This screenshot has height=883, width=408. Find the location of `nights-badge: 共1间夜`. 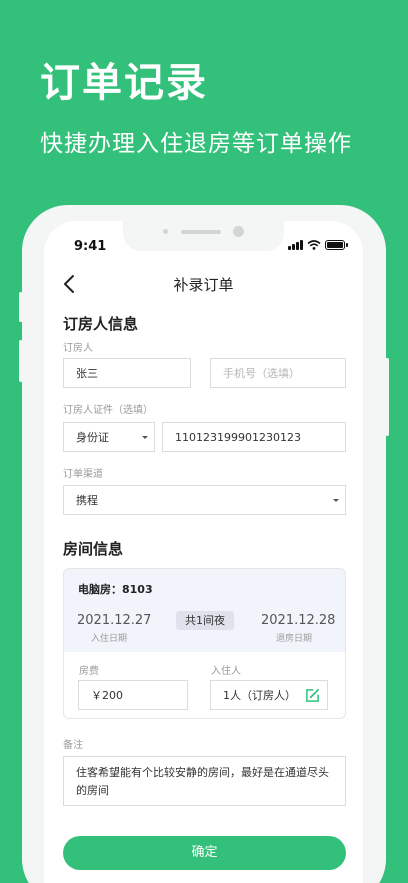

nights-badge: 共1间夜 is located at coordinates (205, 620).